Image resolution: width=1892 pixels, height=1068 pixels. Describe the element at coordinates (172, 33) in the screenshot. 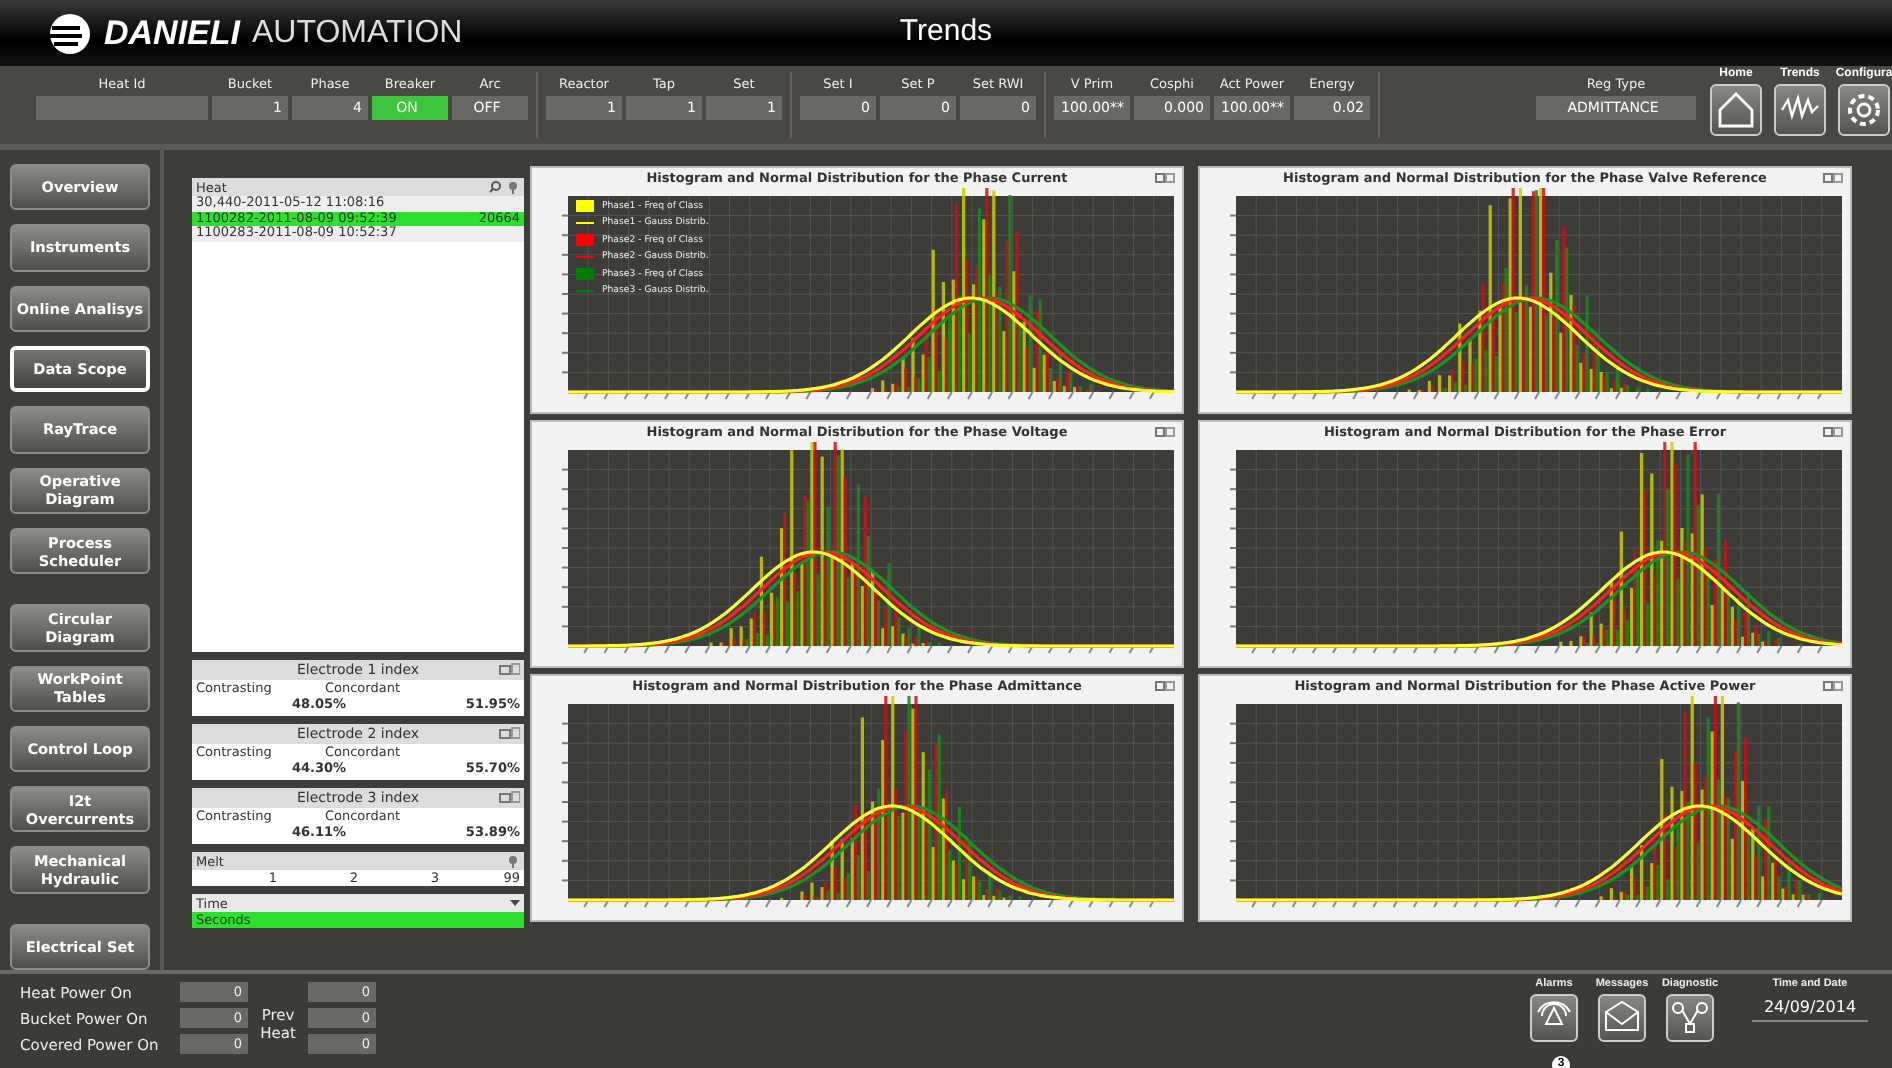

I see `brand-name: DANIELI` at that location.